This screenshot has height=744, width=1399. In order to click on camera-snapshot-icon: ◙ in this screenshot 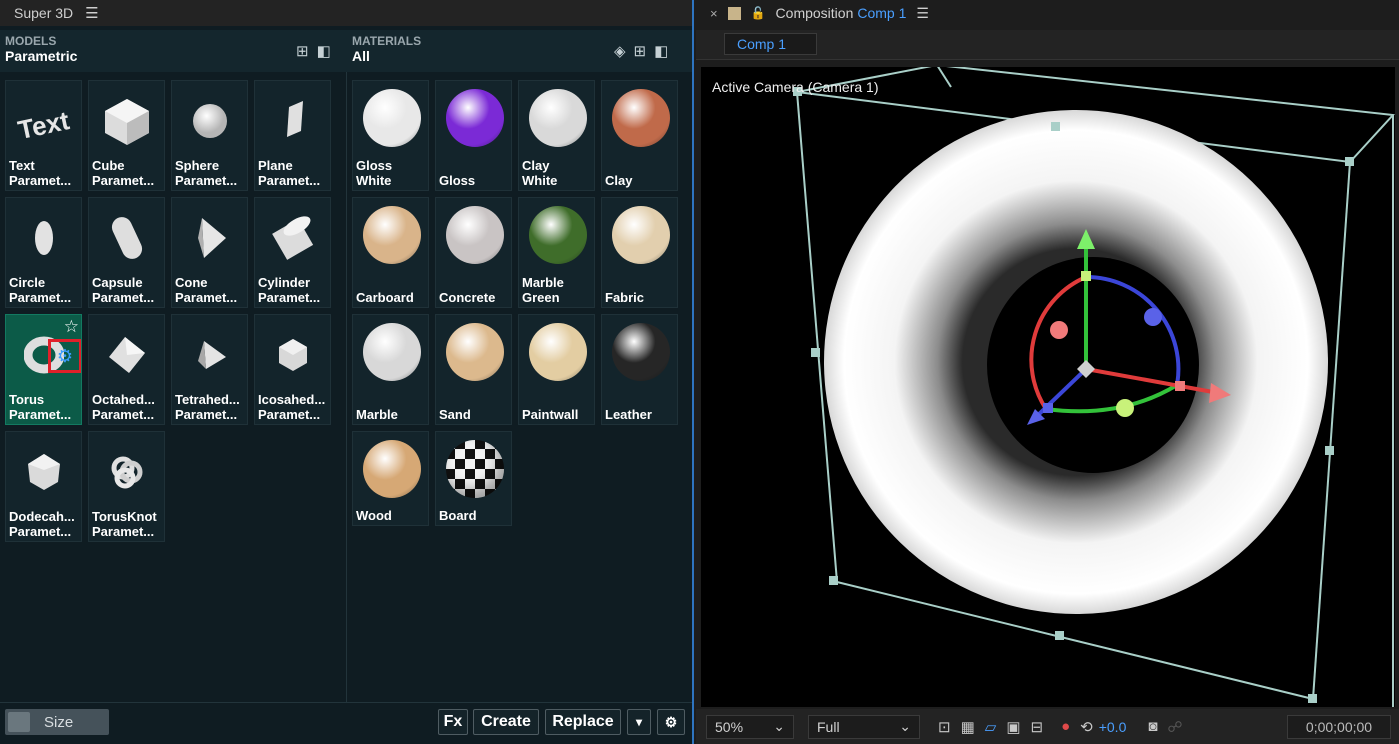, I will do `click(1152, 726)`.